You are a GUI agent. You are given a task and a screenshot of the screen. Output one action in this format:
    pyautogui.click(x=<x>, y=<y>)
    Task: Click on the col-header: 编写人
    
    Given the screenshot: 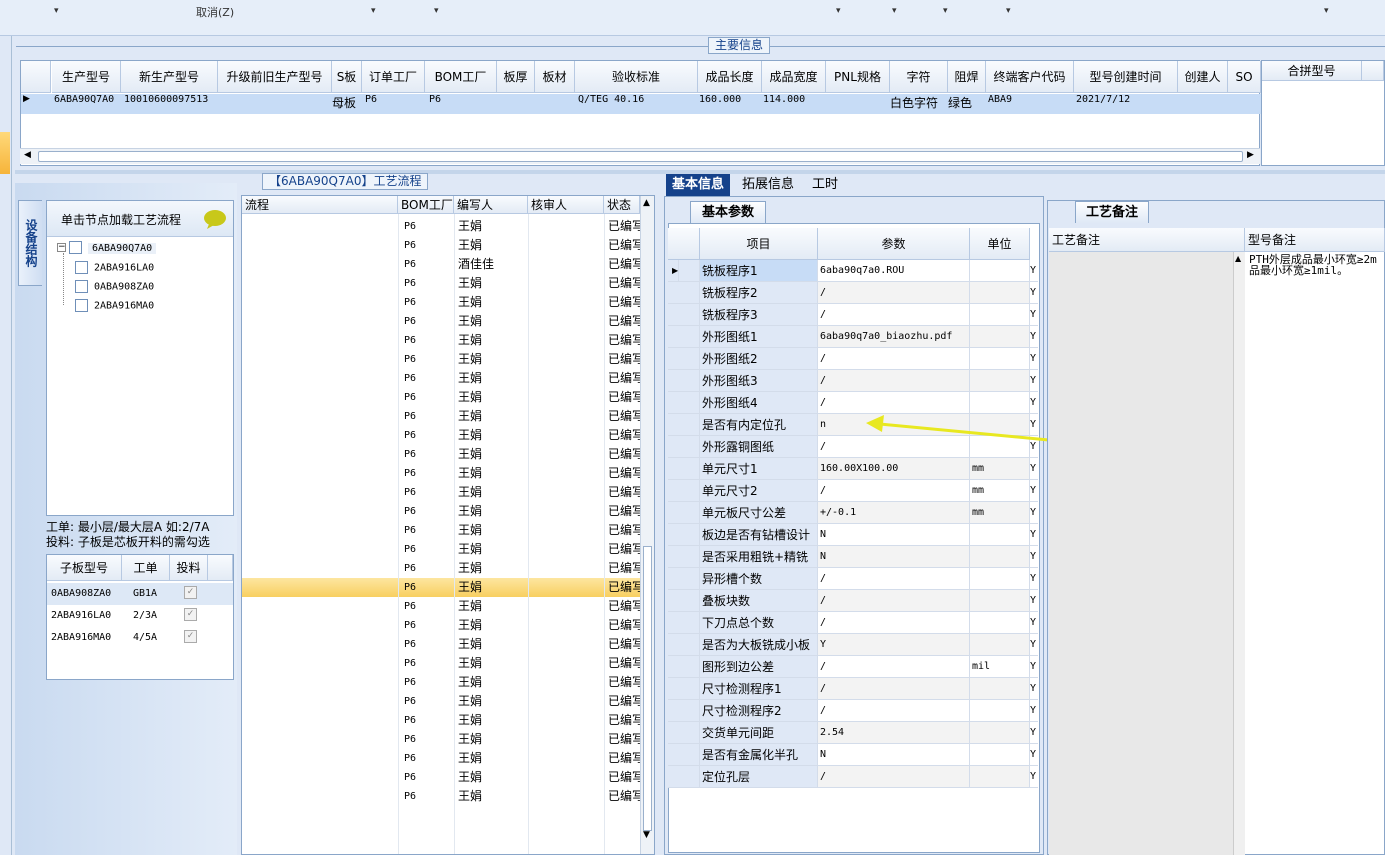 What is the action you would take?
    pyautogui.click(x=491, y=205)
    